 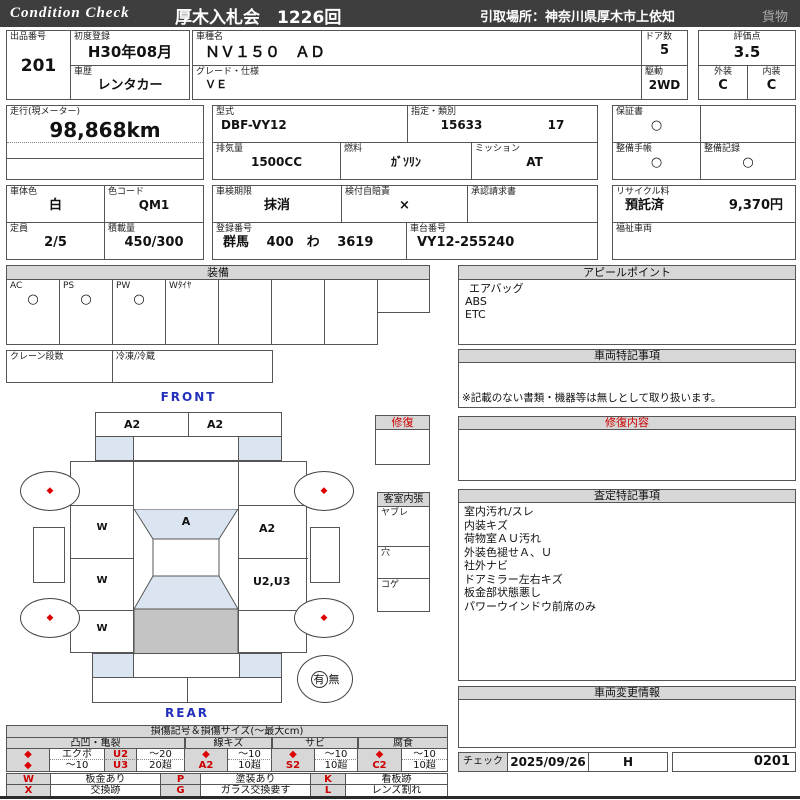 What do you see at coordinates (502, 124) in the screenshot?
I see `class-cell: 指定・類別 15633 17` at bounding box center [502, 124].